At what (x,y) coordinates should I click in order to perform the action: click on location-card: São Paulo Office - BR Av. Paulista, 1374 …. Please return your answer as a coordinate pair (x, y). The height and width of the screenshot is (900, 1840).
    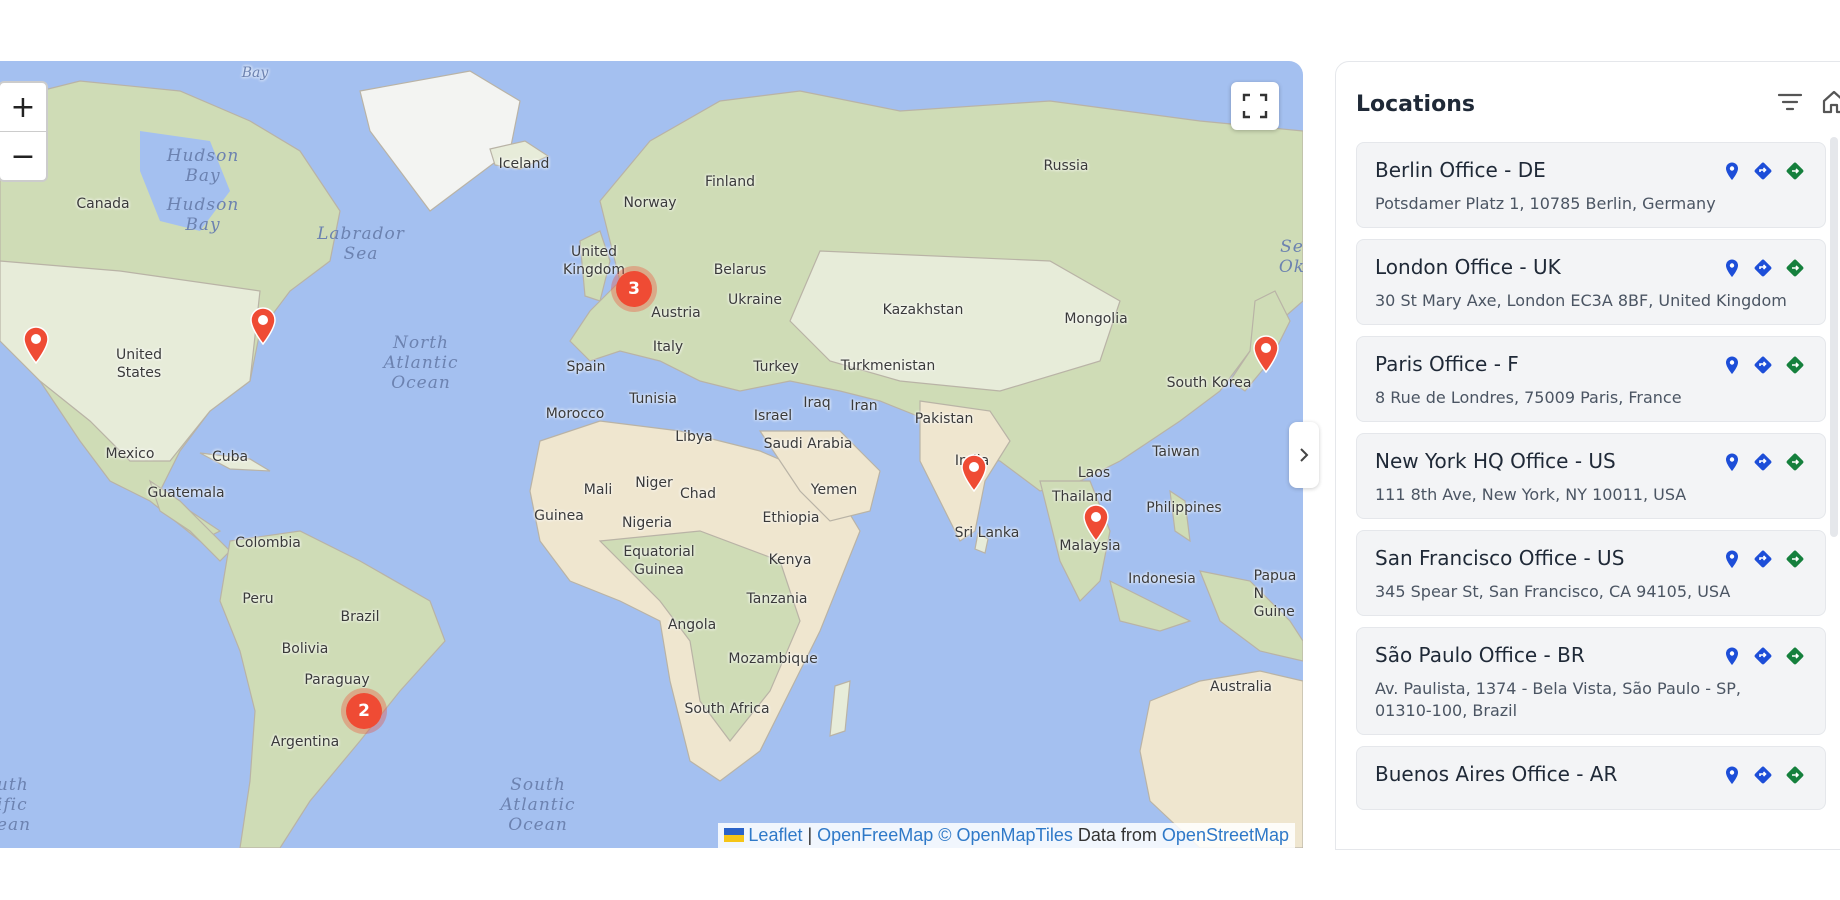
    Looking at the image, I should click on (1591, 681).